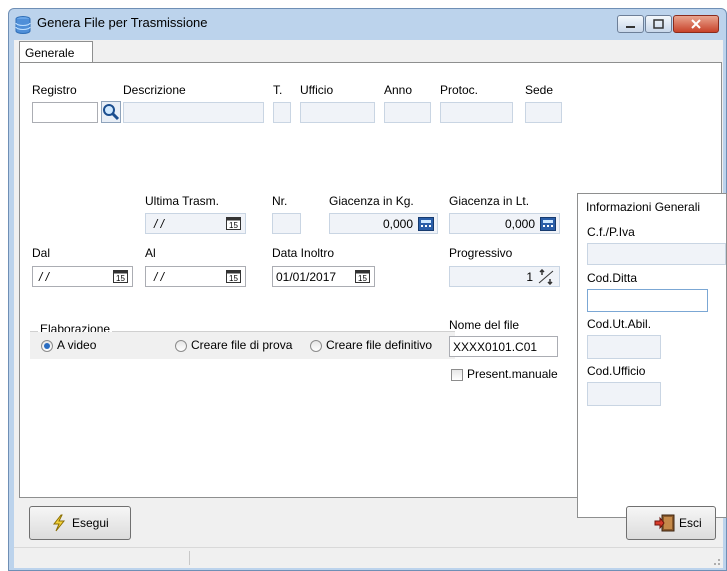 This screenshot has width=727, height=571. Describe the element at coordinates (303, 253) in the screenshot. I see `data-inoltro-label: Data Inoltro` at that location.